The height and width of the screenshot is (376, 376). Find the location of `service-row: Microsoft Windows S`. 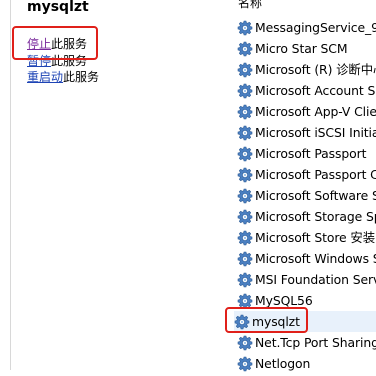

service-row: Microsoft Windows S is located at coordinates (306, 258).